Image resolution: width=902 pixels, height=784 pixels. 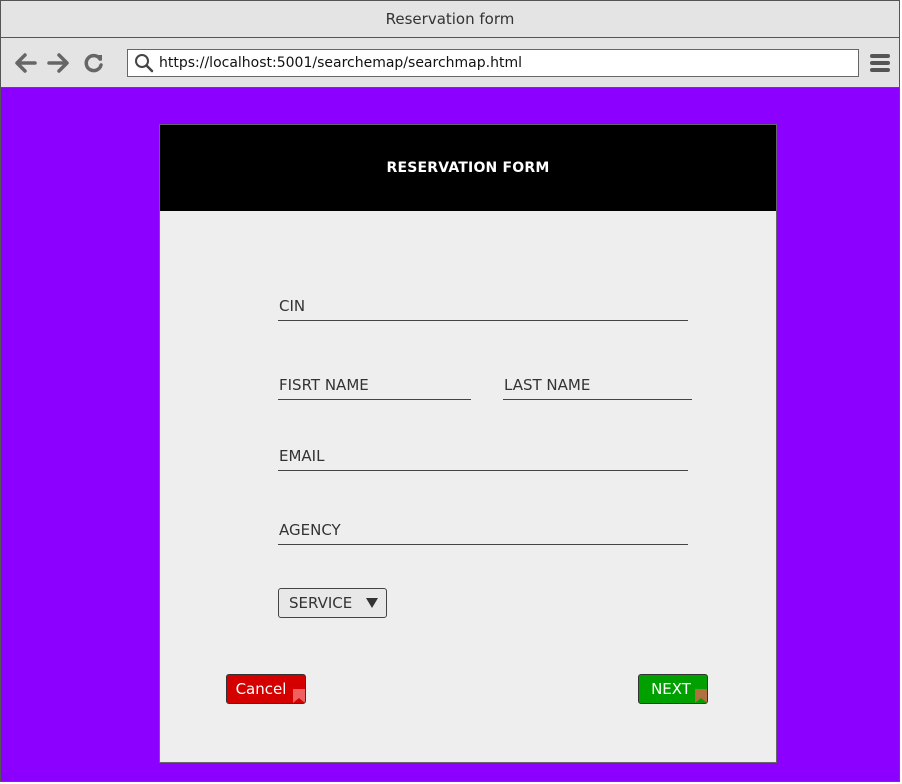 I want to click on service-select-value: SERVICE, so click(x=321, y=603).